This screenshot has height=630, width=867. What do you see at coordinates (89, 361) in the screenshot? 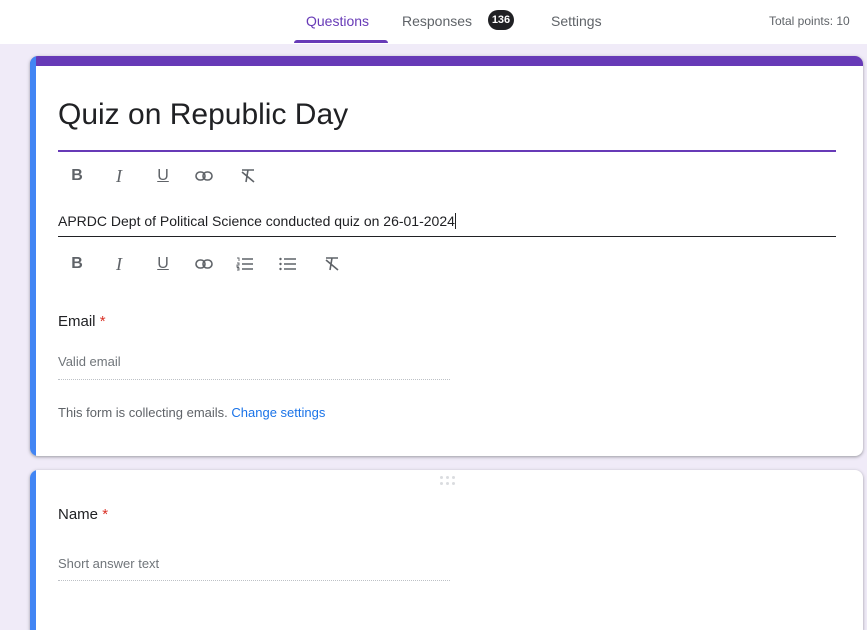
I see `email-input-placeholder: Valid email` at bounding box center [89, 361].